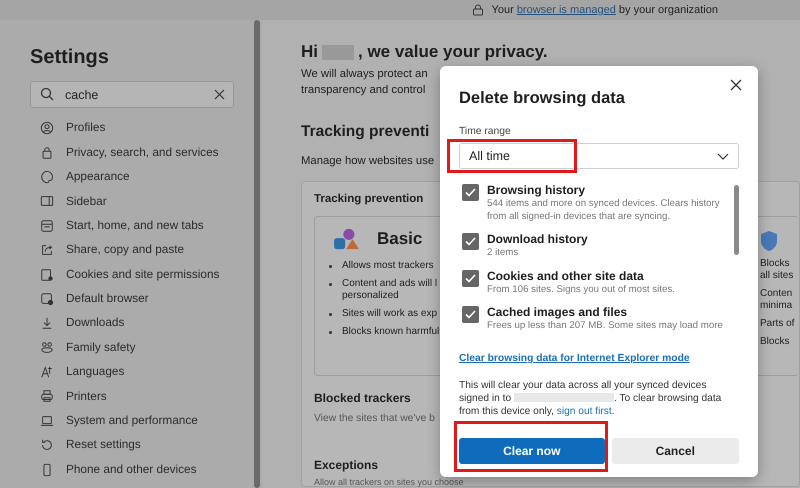  What do you see at coordinates (132, 323) in the screenshot?
I see `nav-item: Downloads` at bounding box center [132, 323].